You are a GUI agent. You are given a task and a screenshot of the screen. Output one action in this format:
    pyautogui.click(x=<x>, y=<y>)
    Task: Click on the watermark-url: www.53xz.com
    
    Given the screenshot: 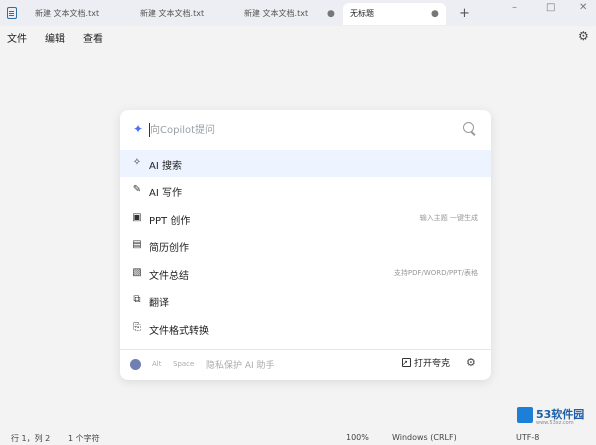 What is the action you would take?
    pyautogui.click(x=555, y=423)
    